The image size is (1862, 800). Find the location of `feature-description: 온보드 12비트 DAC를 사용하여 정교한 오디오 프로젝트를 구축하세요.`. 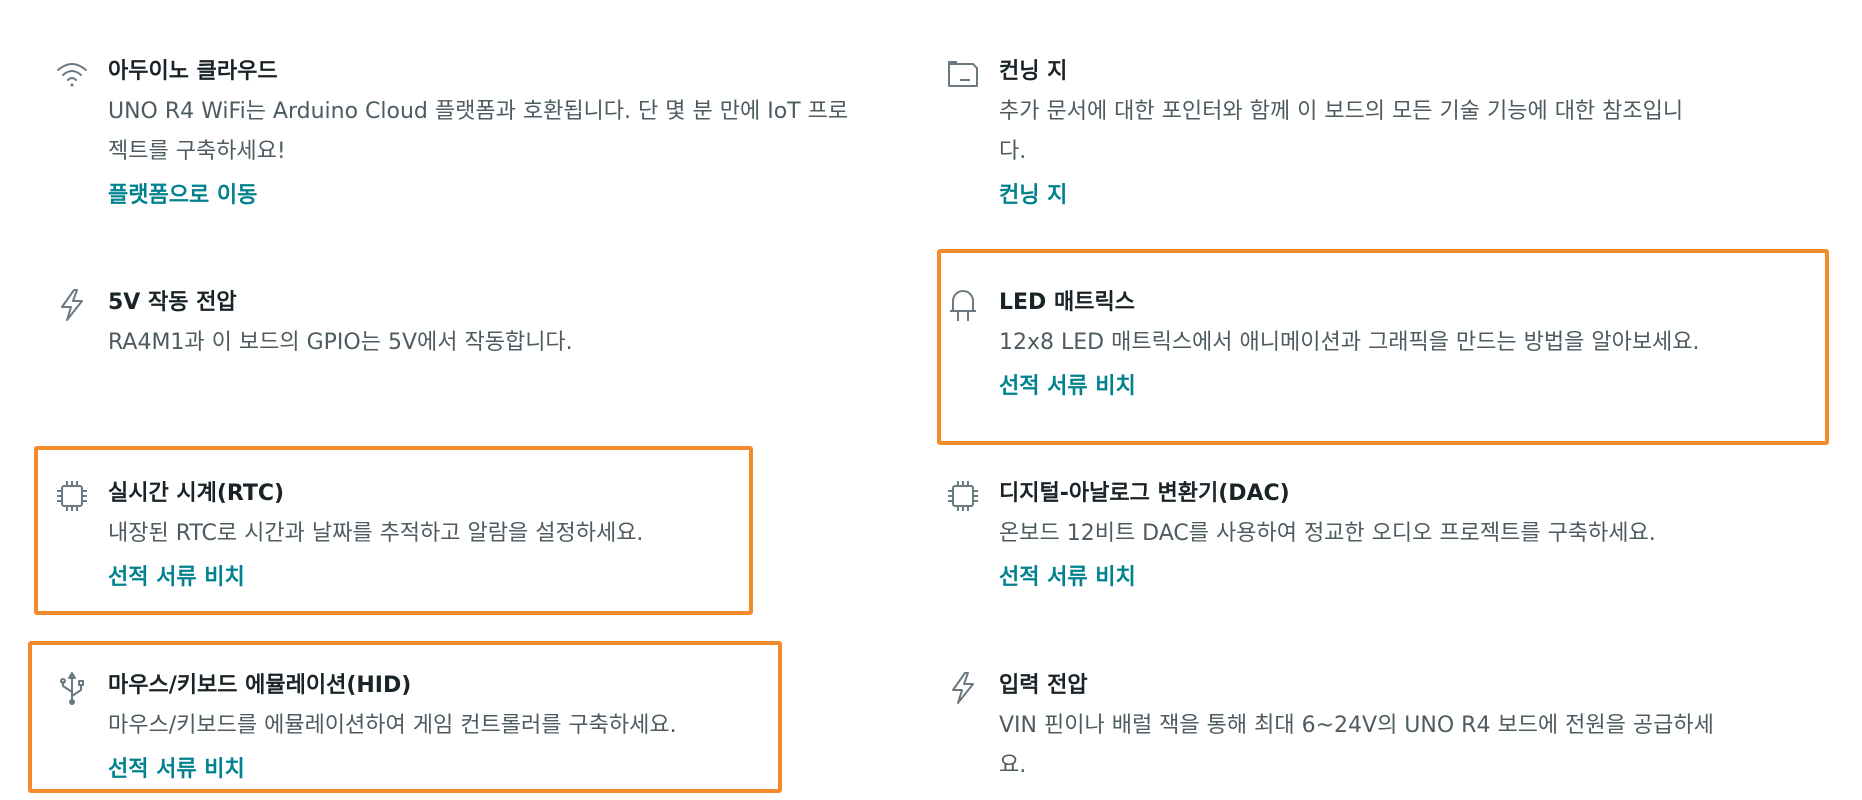

feature-description: 온보드 12비트 DAC를 사용하여 정교한 오디오 프로젝트를 구축하세요. is located at coordinates (1327, 534).